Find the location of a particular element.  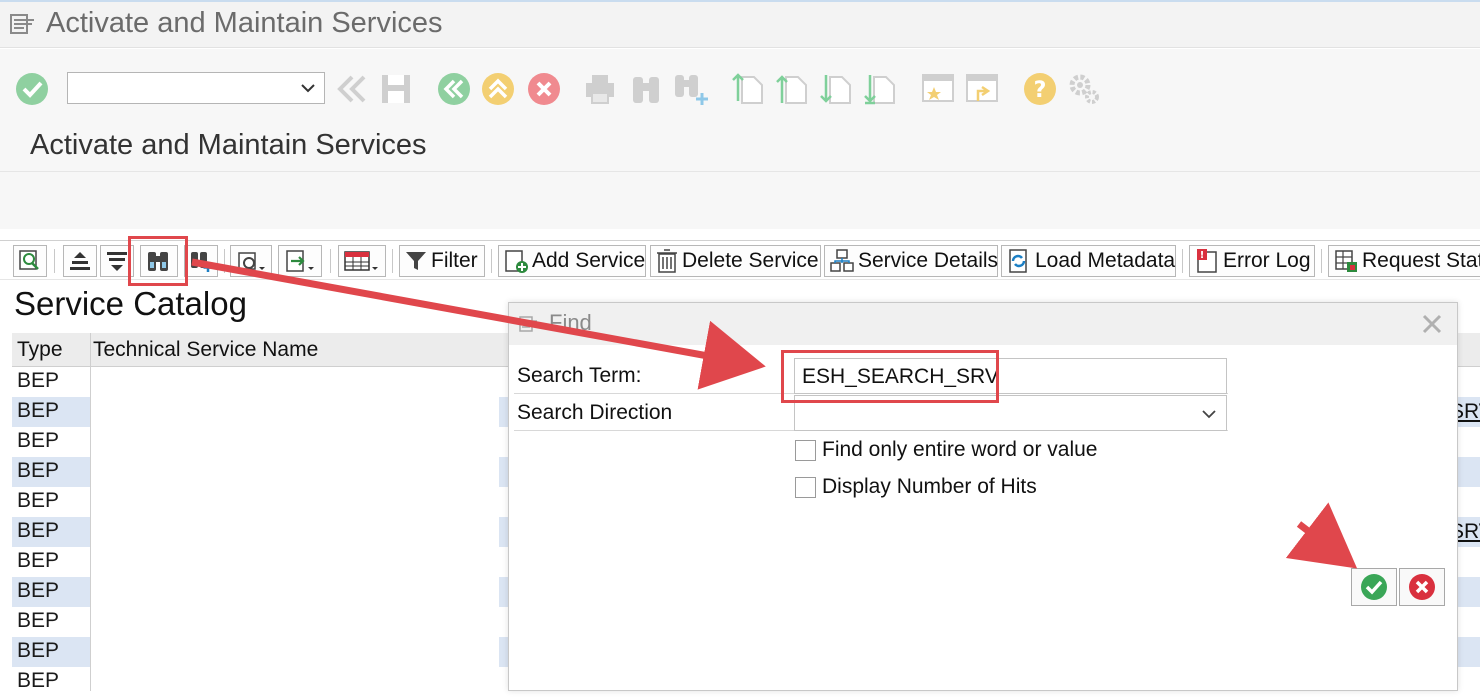

sort-ascending-button is located at coordinates (80, 261).